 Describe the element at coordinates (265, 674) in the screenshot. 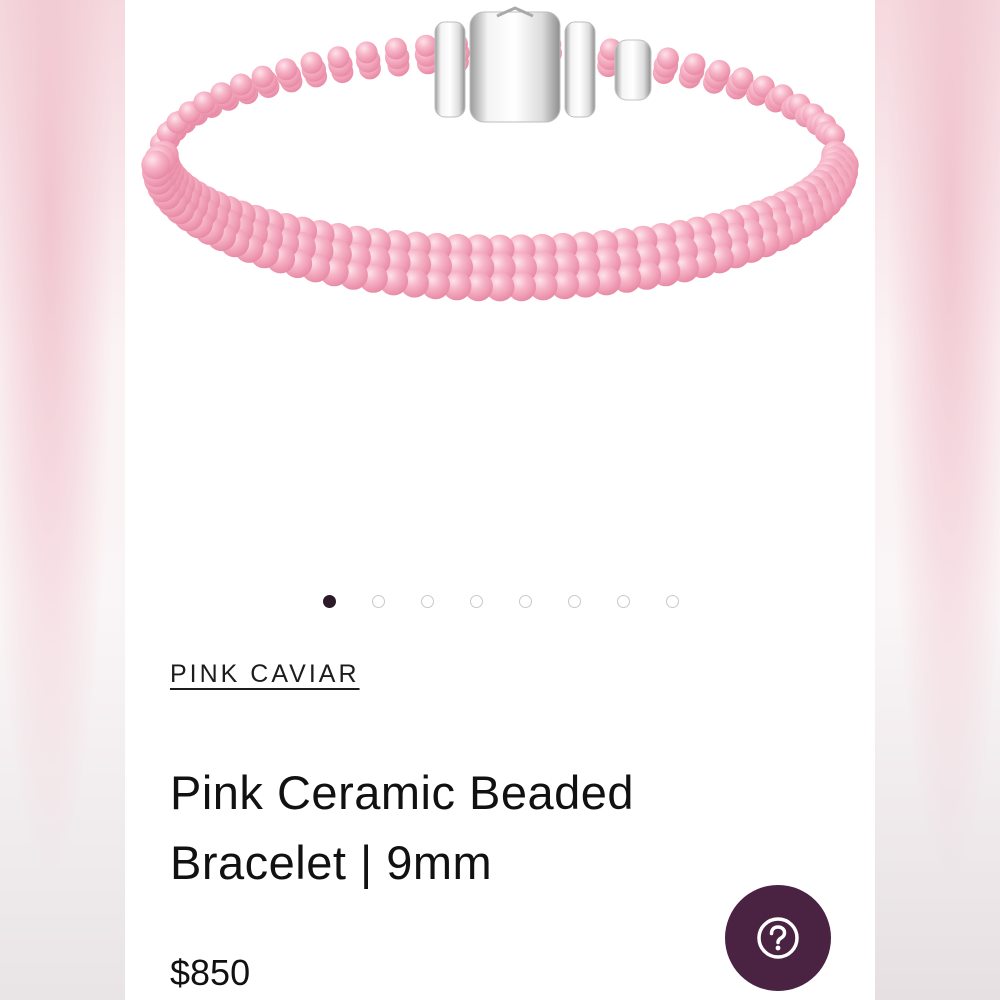

I see `collection-link: PINK CAVIAR` at that location.